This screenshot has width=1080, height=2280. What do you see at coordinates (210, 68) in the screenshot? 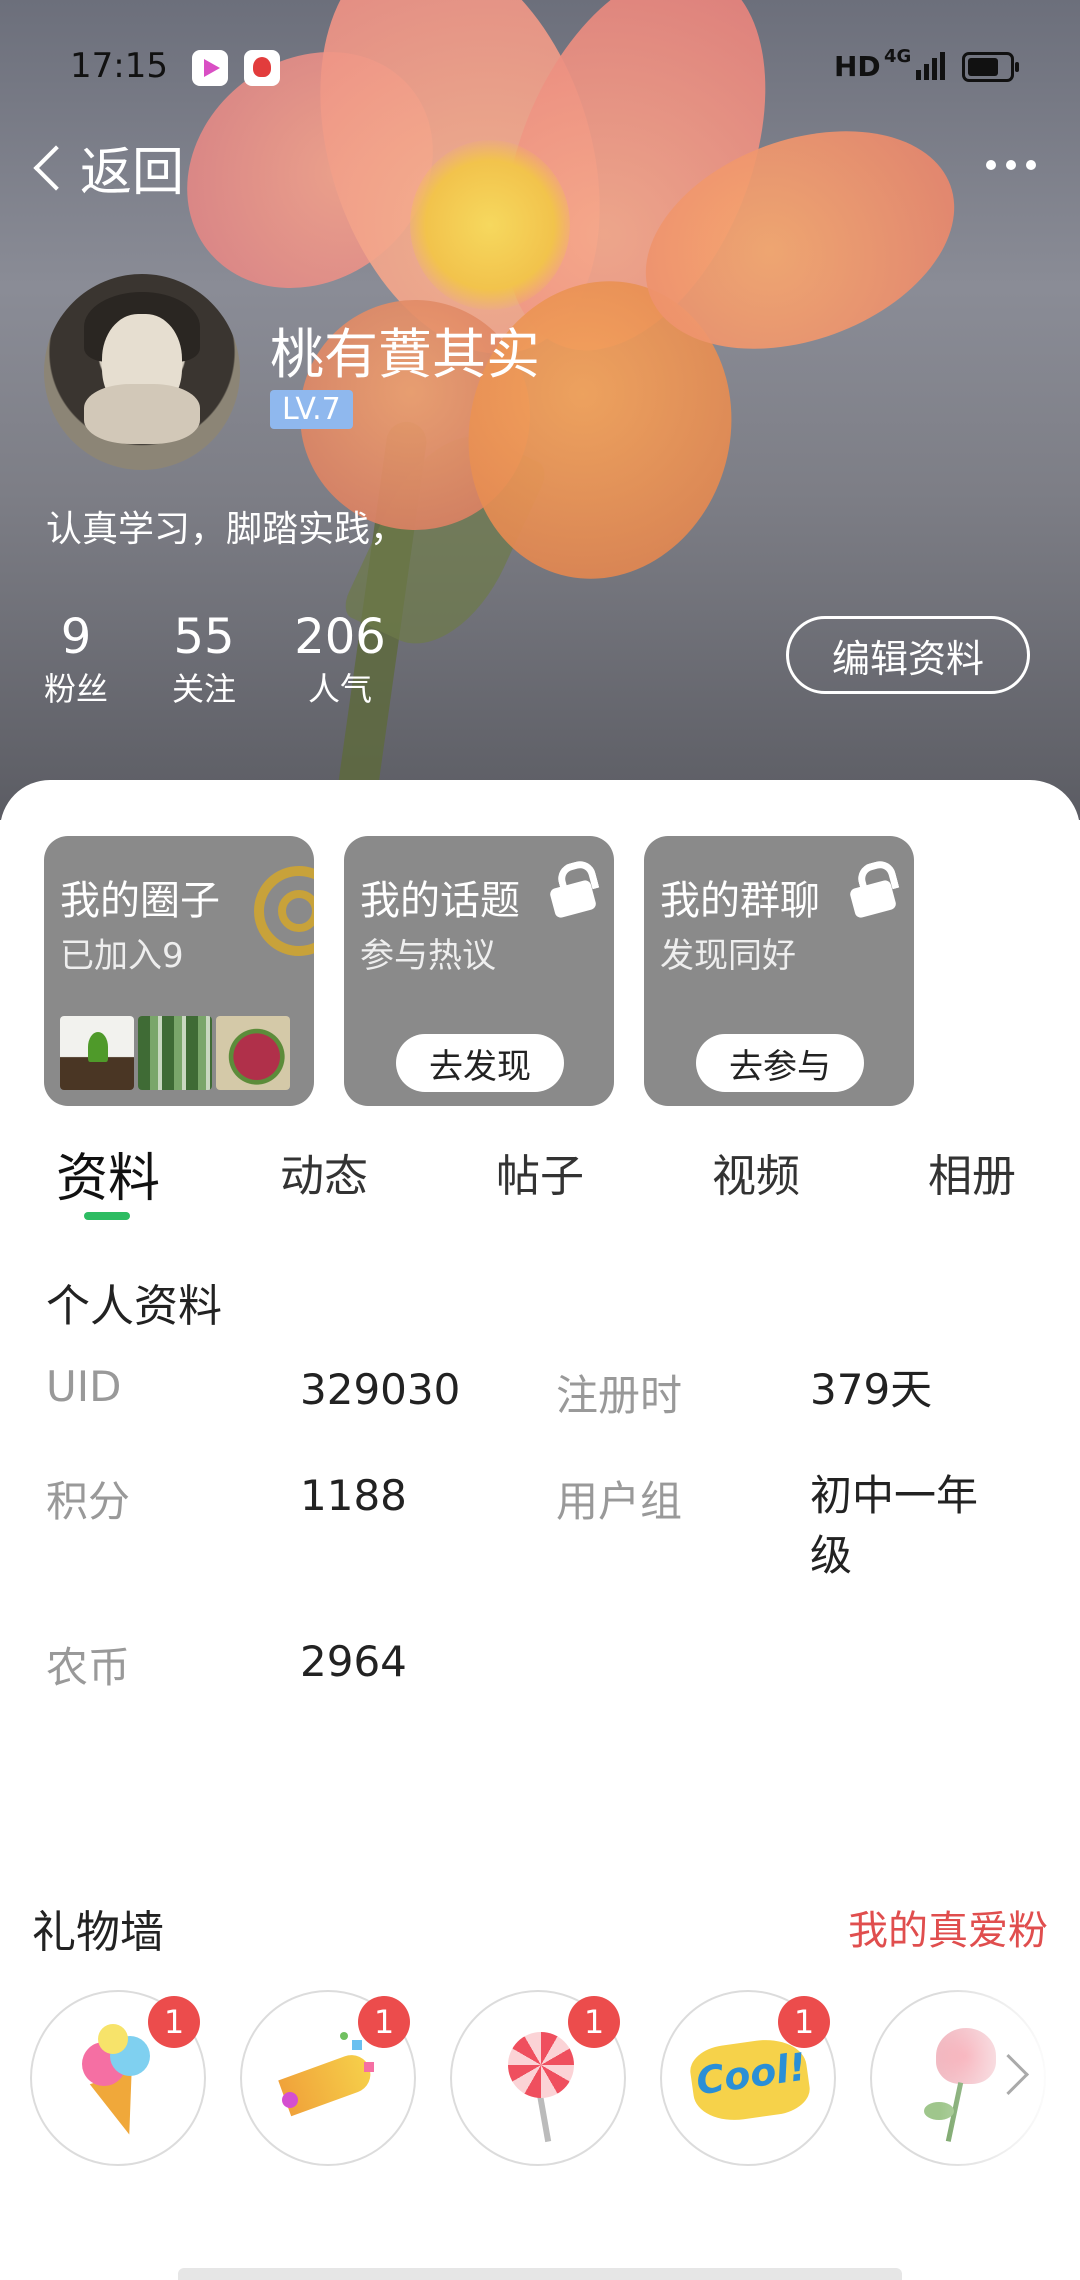
I see `video-app-icon` at bounding box center [210, 68].